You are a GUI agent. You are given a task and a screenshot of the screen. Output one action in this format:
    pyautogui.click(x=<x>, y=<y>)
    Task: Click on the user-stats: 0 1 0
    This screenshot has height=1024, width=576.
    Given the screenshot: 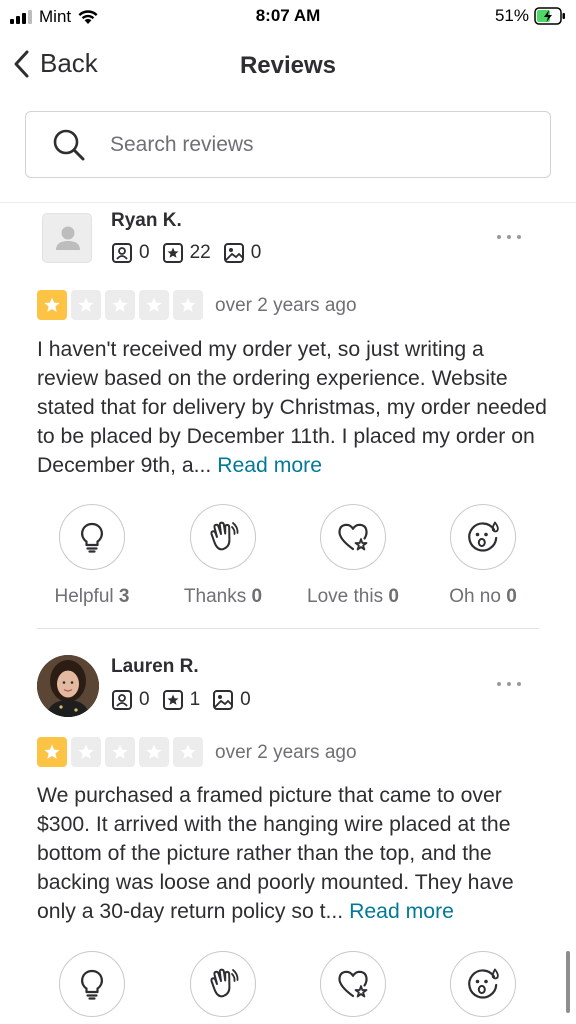 What is the action you would take?
    pyautogui.click(x=187, y=700)
    